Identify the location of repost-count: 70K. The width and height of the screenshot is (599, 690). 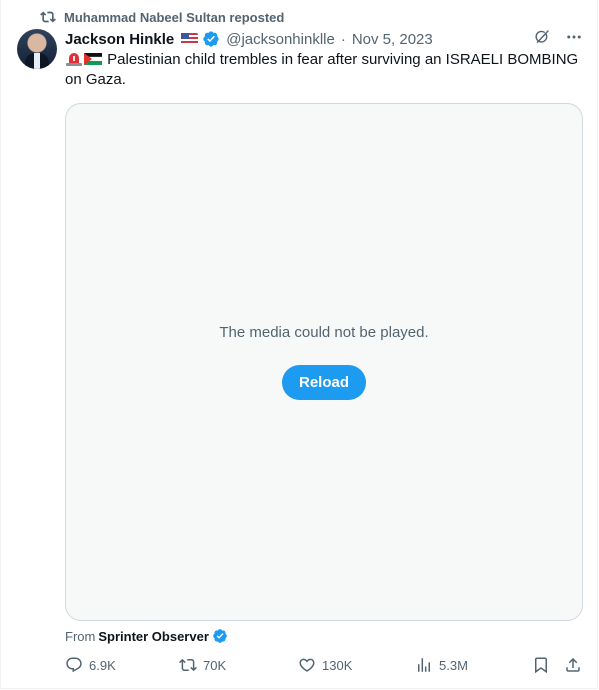
(215, 665).